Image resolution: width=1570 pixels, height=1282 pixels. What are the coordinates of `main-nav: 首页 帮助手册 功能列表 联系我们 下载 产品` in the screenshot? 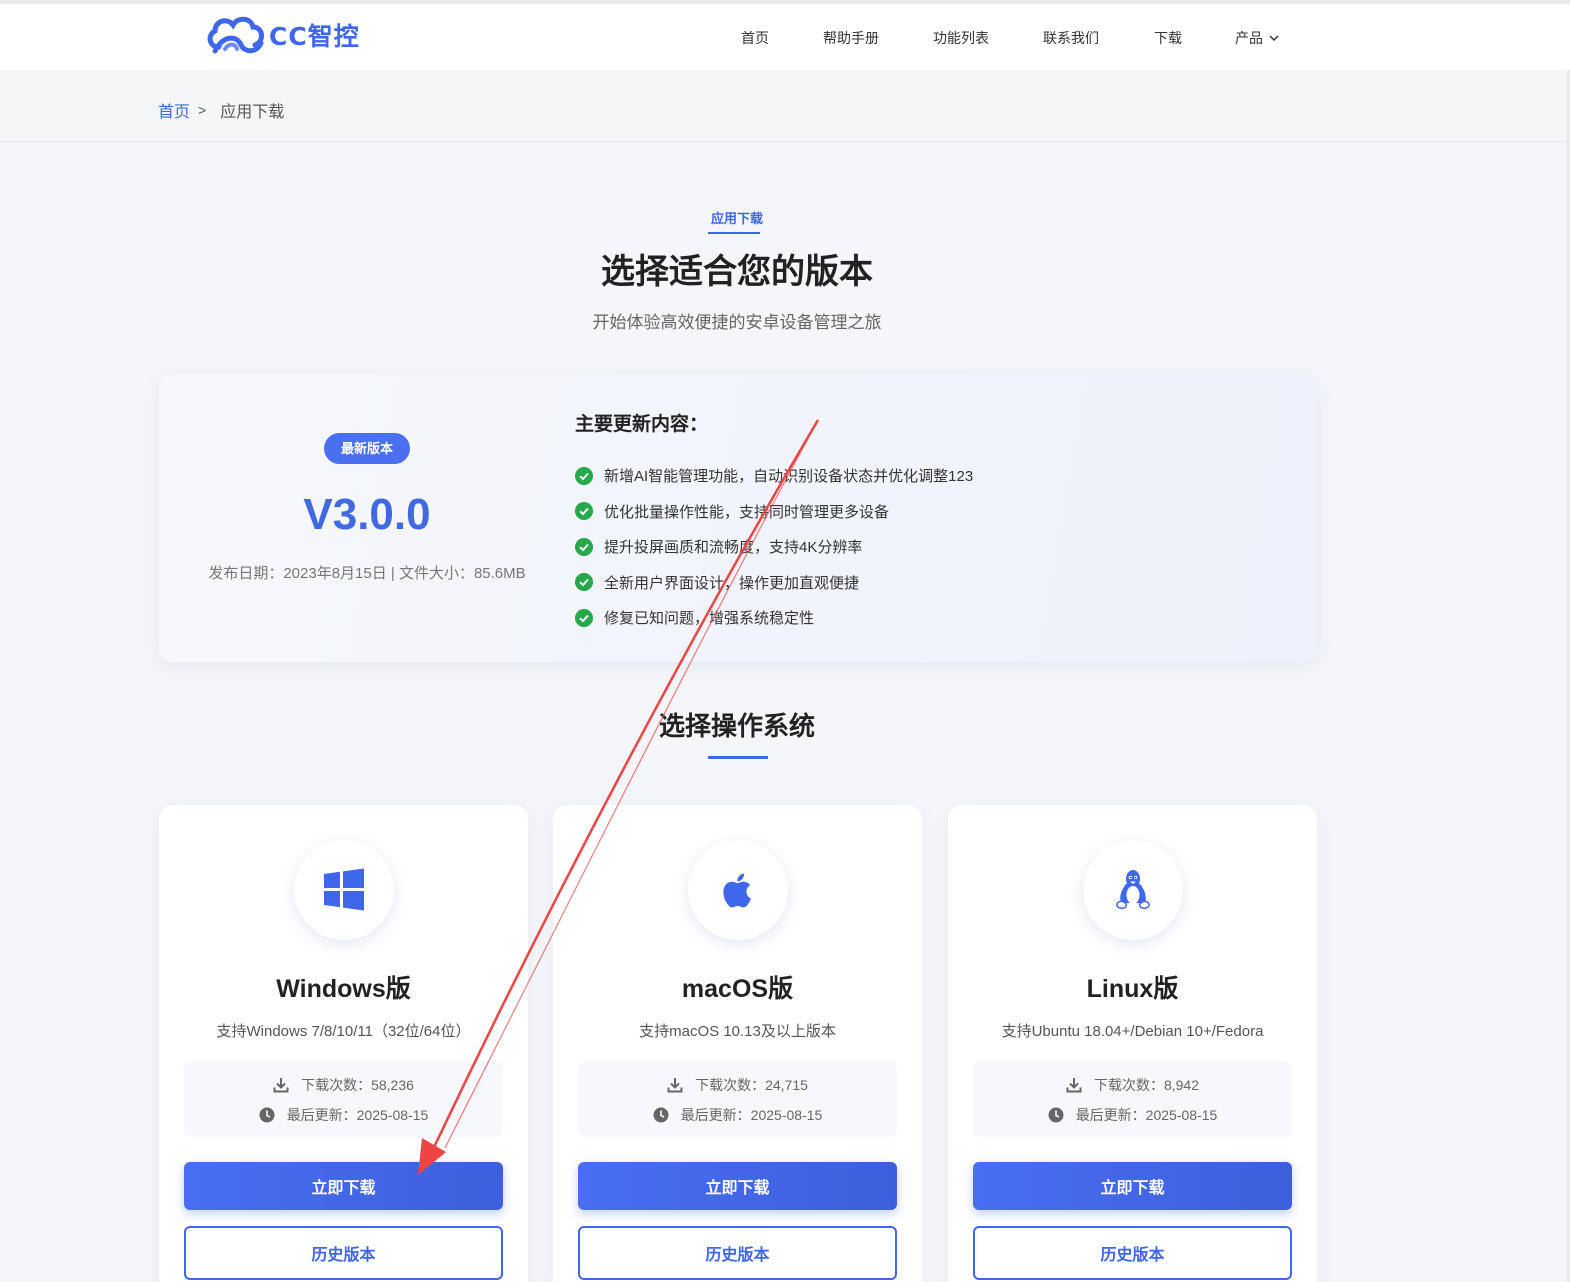 It's located at (785, 37).